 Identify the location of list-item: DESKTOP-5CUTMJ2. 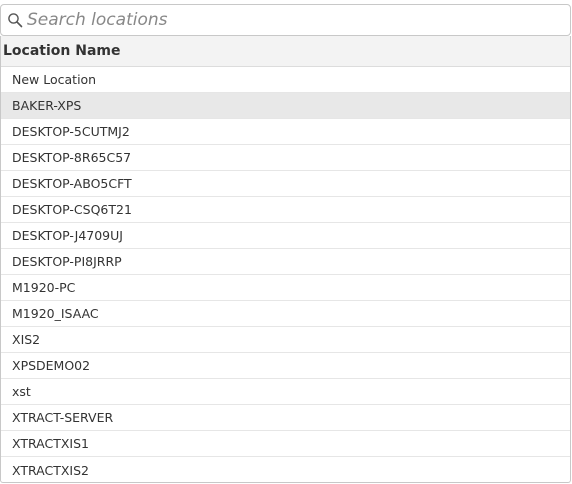
(285, 132).